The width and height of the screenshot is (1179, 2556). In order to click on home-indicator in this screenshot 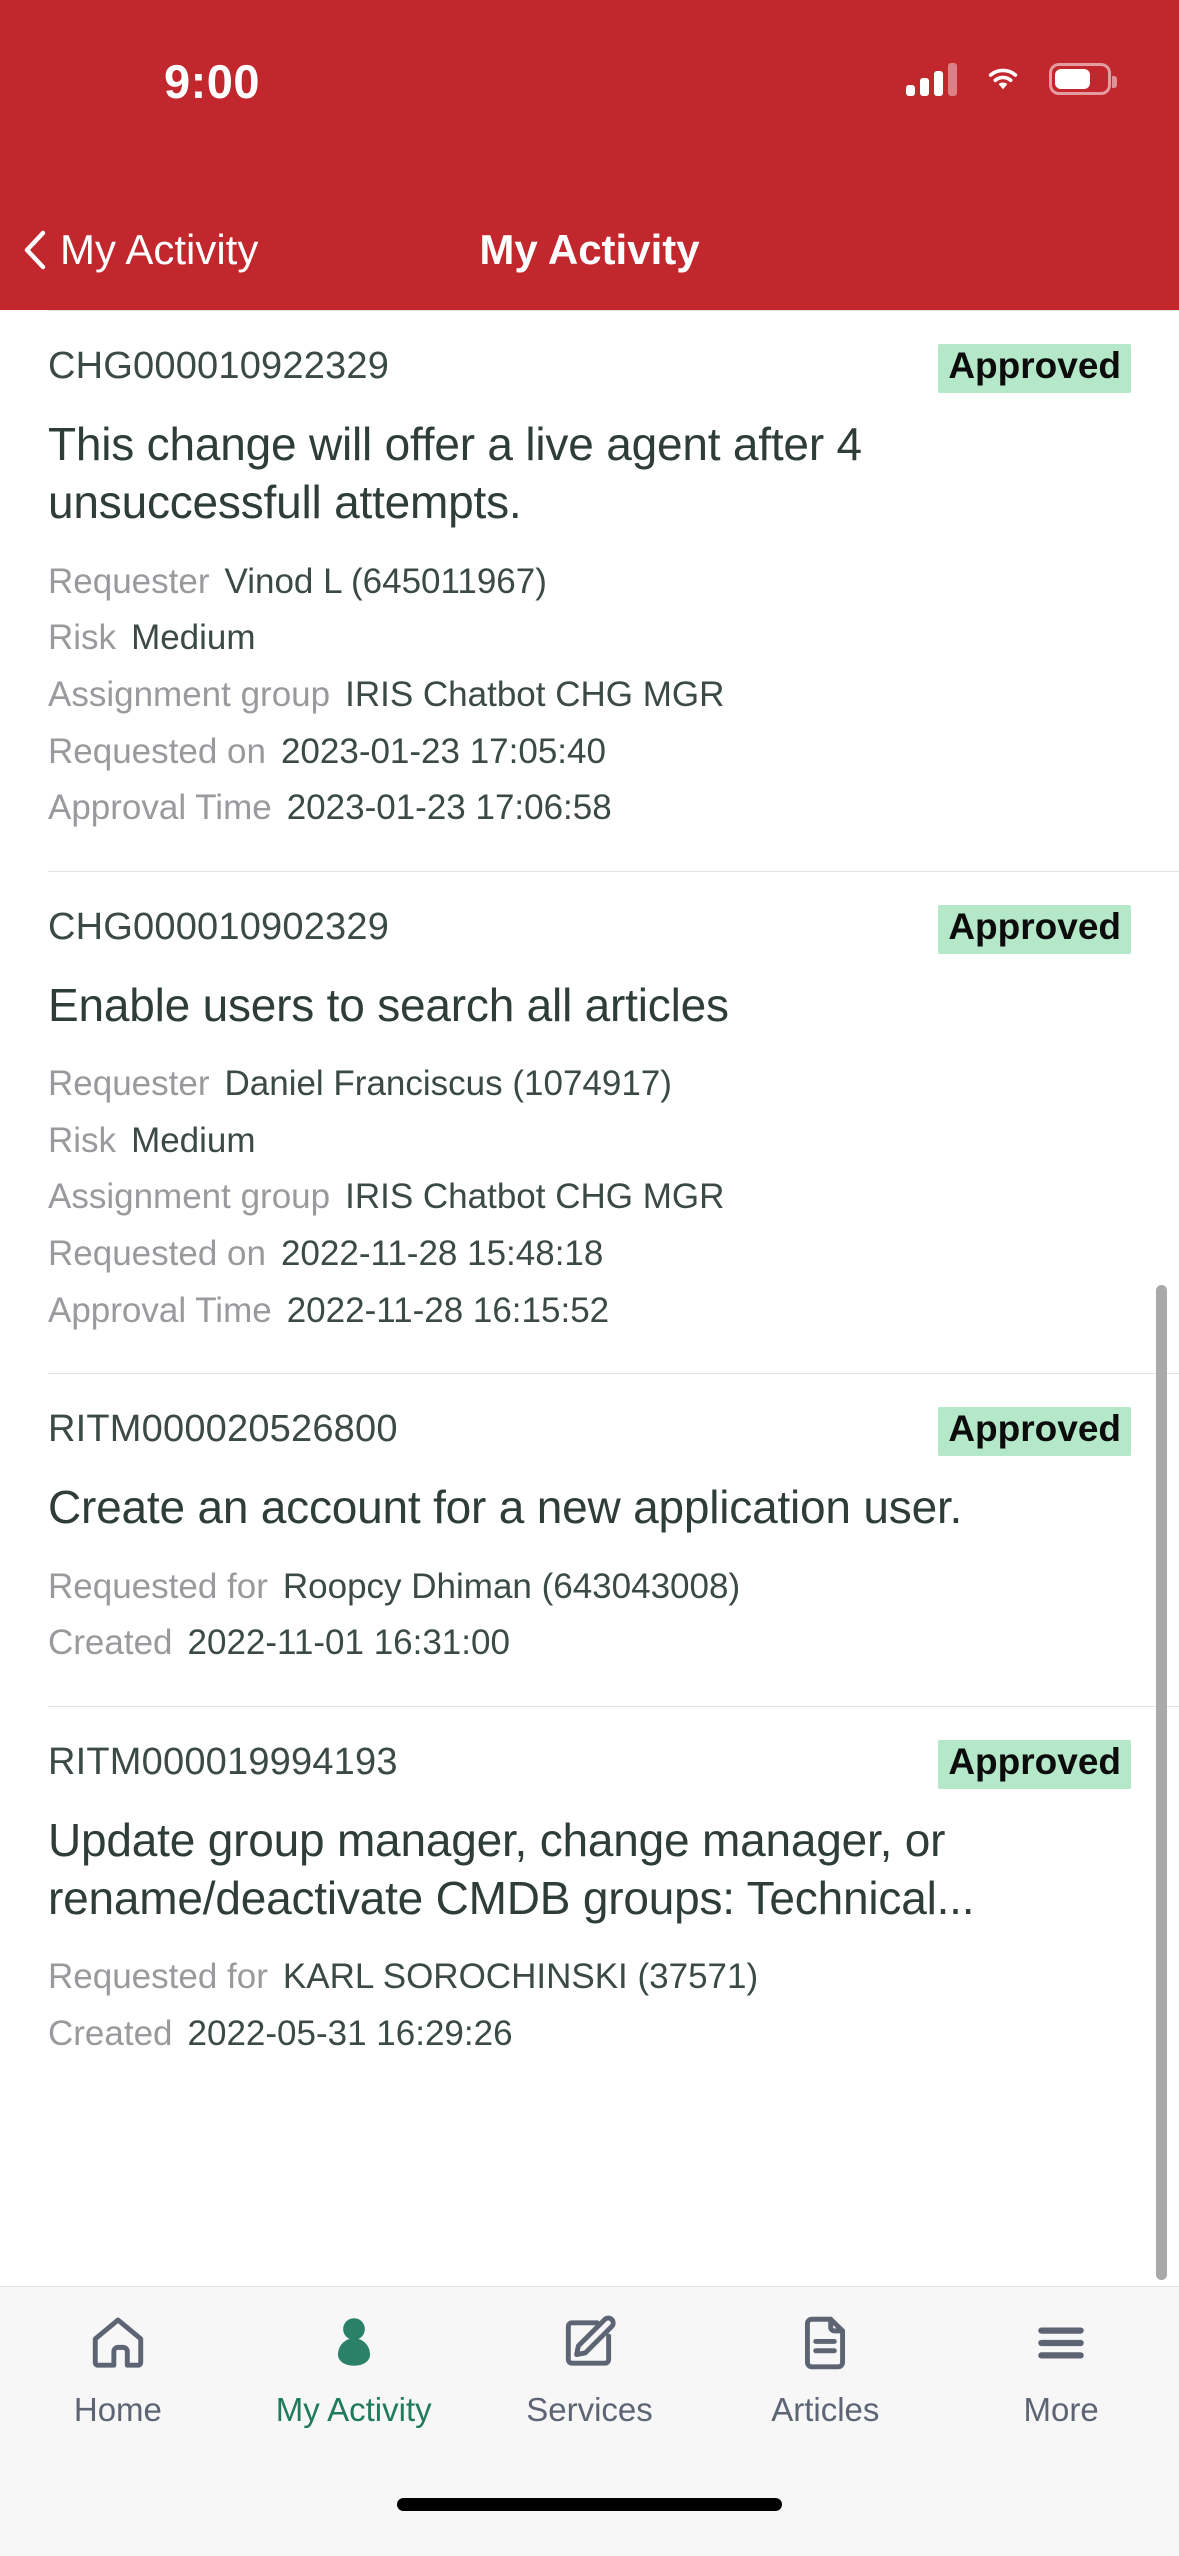, I will do `click(589, 2504)`.